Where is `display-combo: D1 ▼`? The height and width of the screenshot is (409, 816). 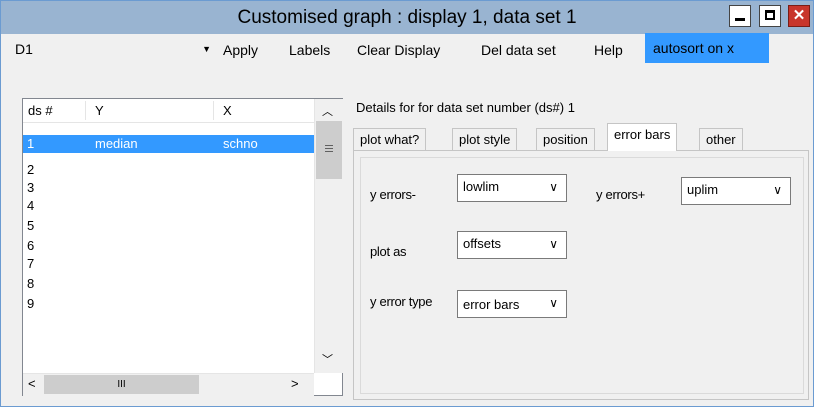
display-combo: D1 ▼ is located at coordinates (113, 50).